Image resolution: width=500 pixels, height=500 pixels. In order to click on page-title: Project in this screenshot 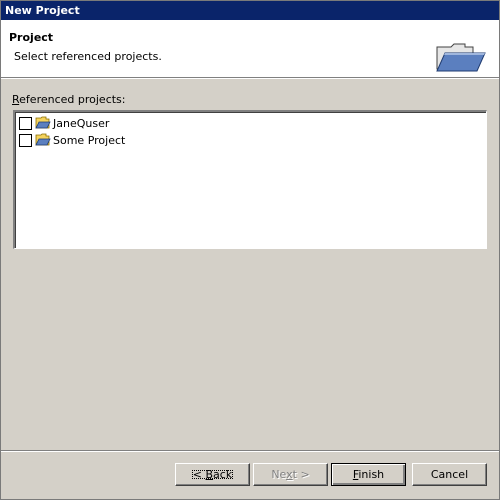, I will do `click(31, 37)`.